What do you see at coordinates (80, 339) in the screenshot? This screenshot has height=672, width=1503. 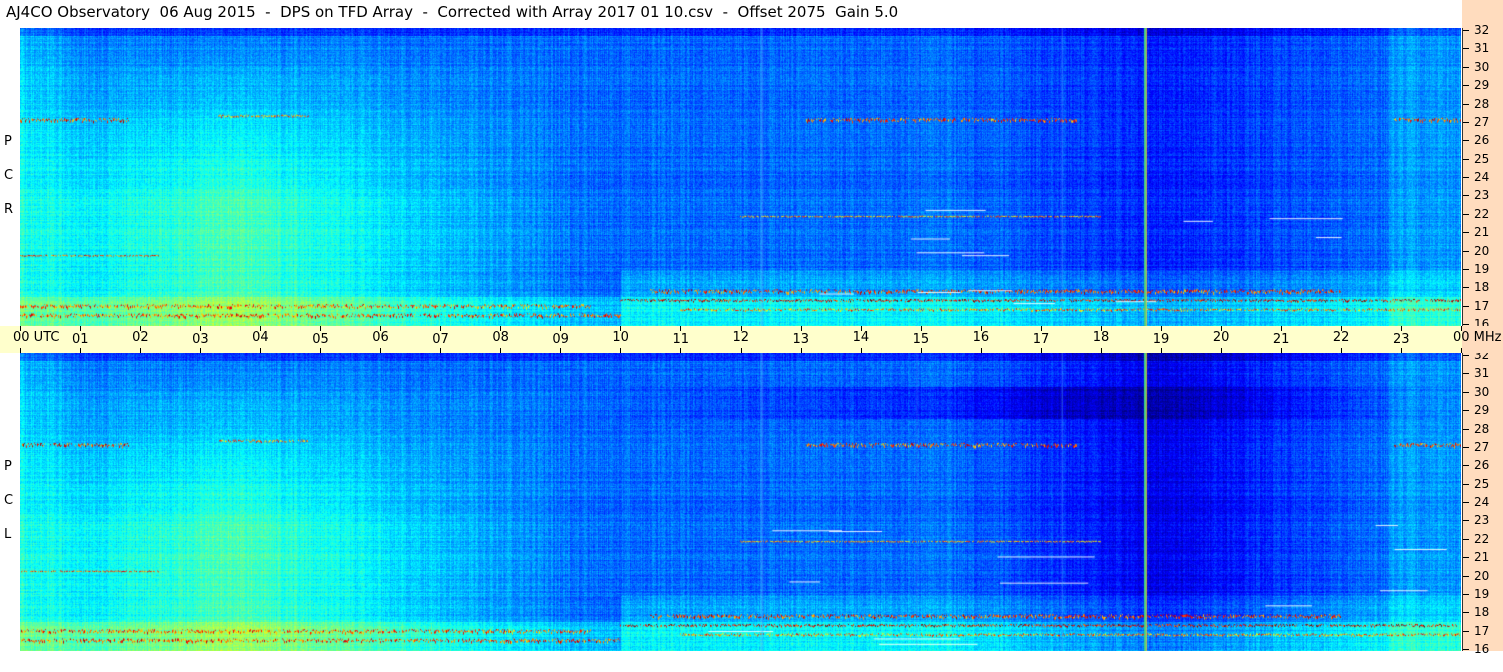 I see `time-tick-label: 01` at bounding box center [80, 339].